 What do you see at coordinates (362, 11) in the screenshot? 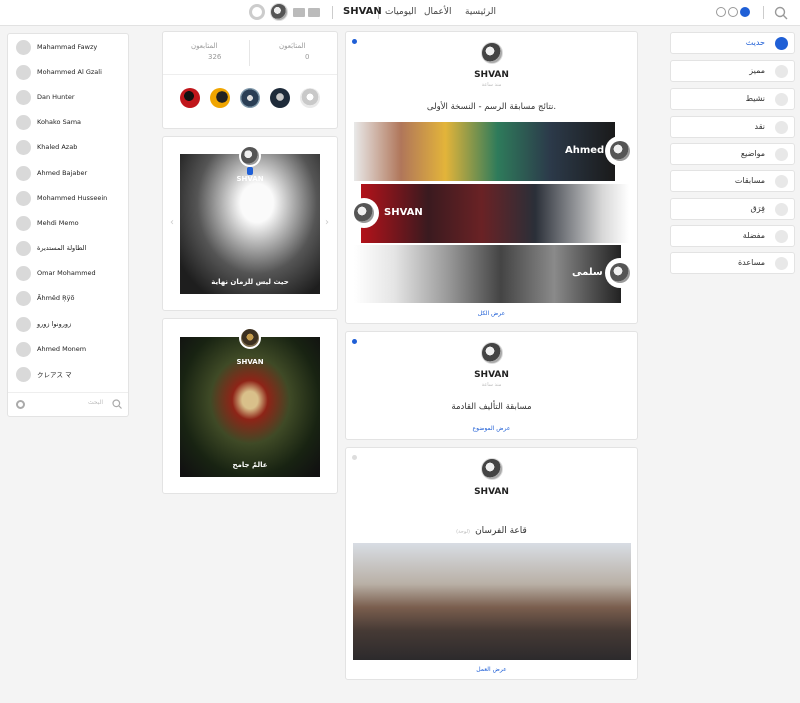
I see `username-link: SHVAN` at bounding box center [362, 11].